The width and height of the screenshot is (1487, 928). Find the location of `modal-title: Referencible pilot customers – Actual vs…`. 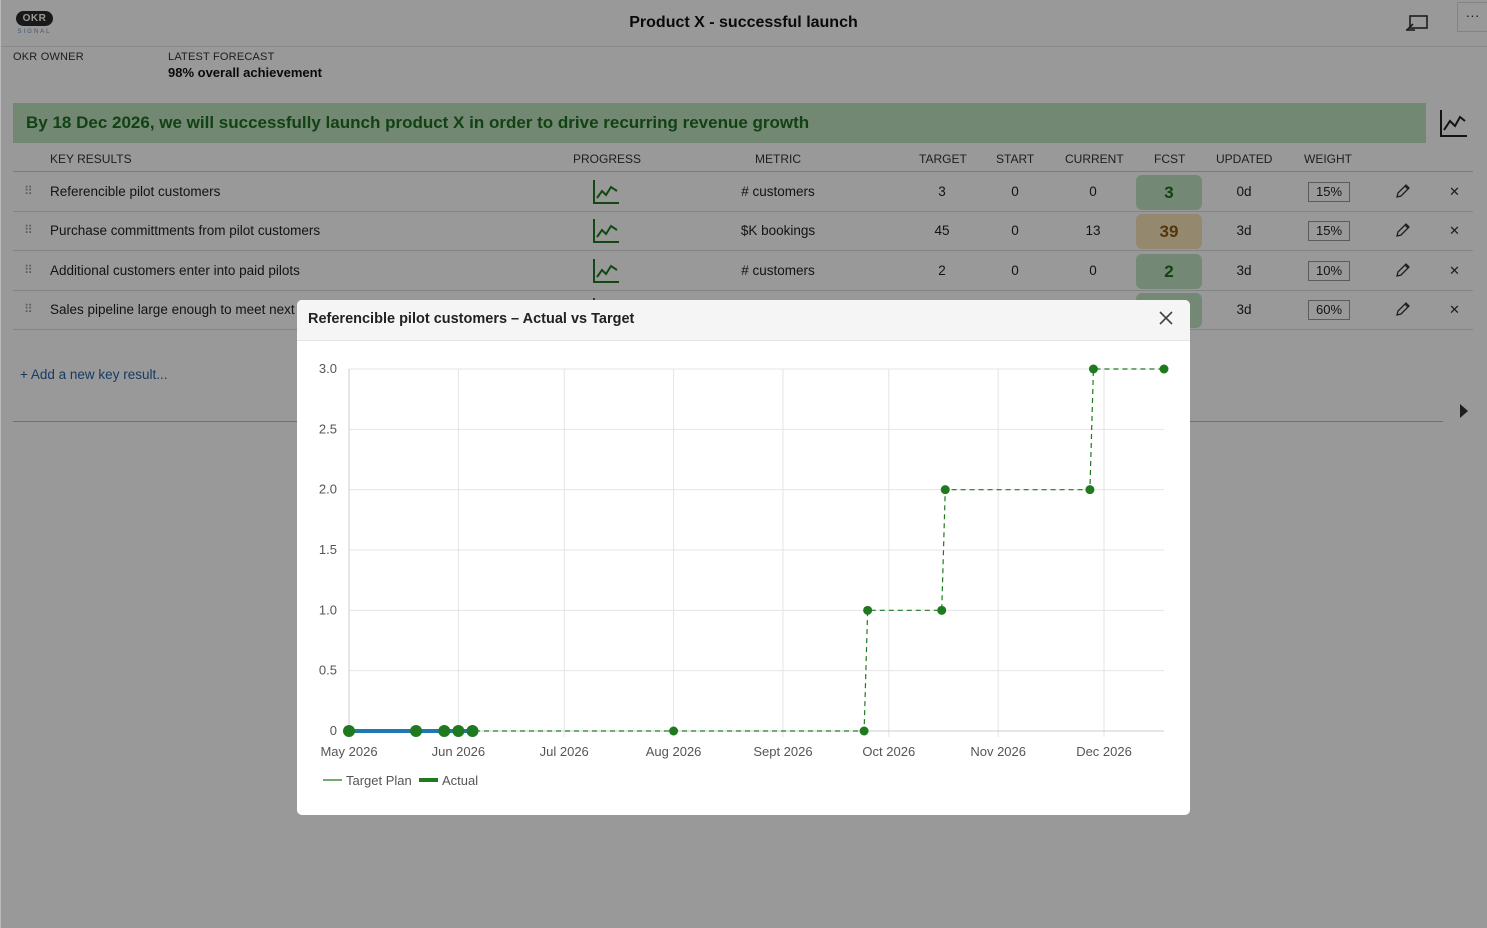

modal-title: Referencible pilot customers – Actual vs… is located at coordinates (471, 319).